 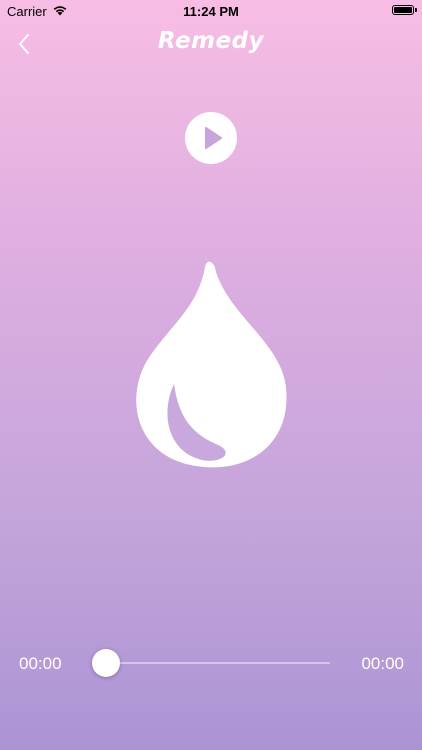 I want to click on progress-slider, so click(x=211, y=663).